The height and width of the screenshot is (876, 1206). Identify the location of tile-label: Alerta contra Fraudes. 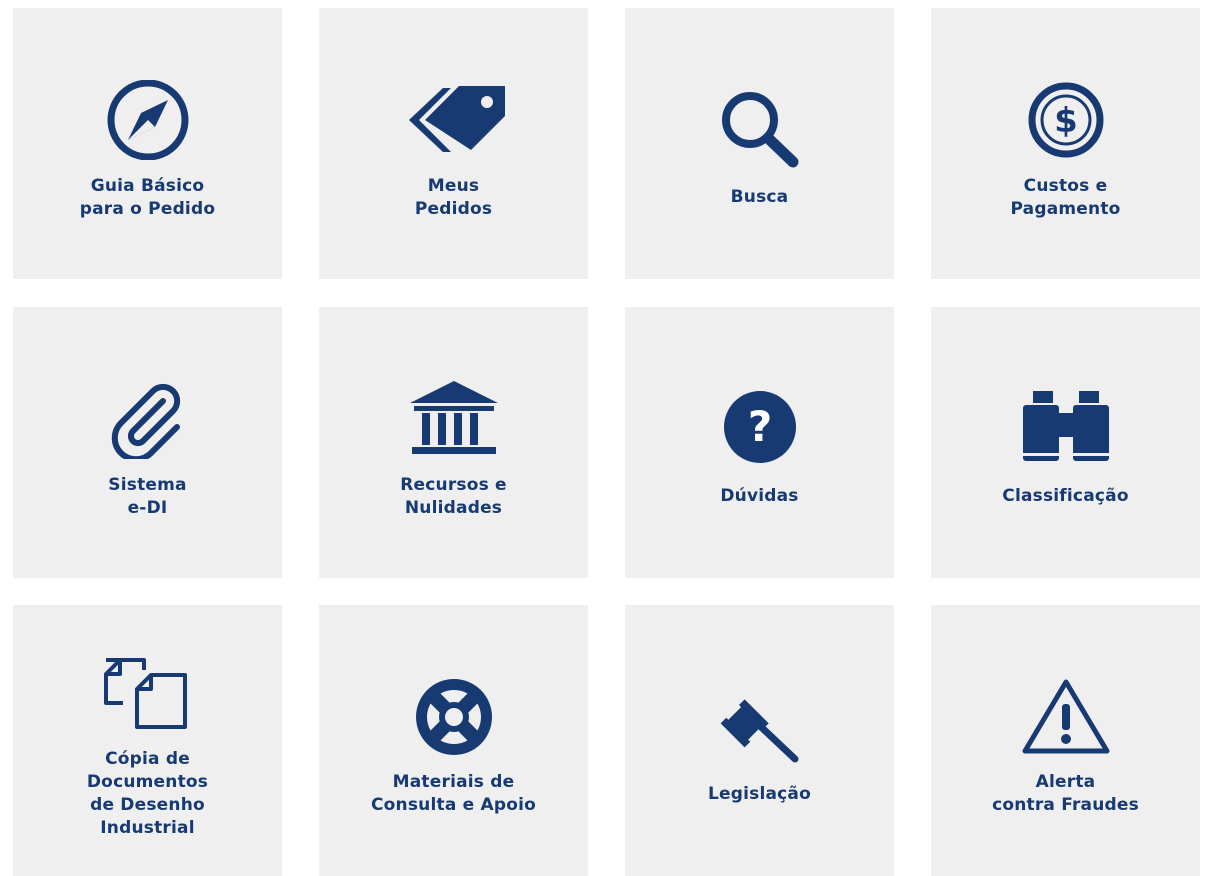
(1065, 793).